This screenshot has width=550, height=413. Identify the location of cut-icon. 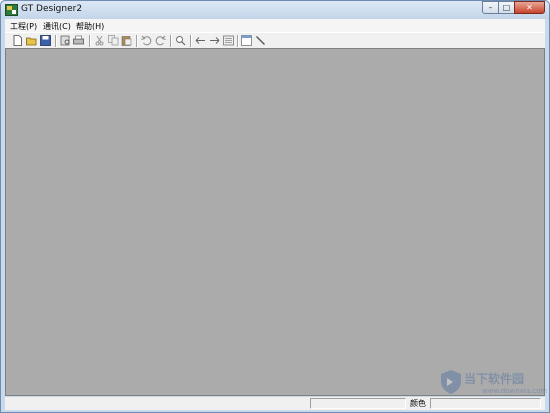
(99, 40).